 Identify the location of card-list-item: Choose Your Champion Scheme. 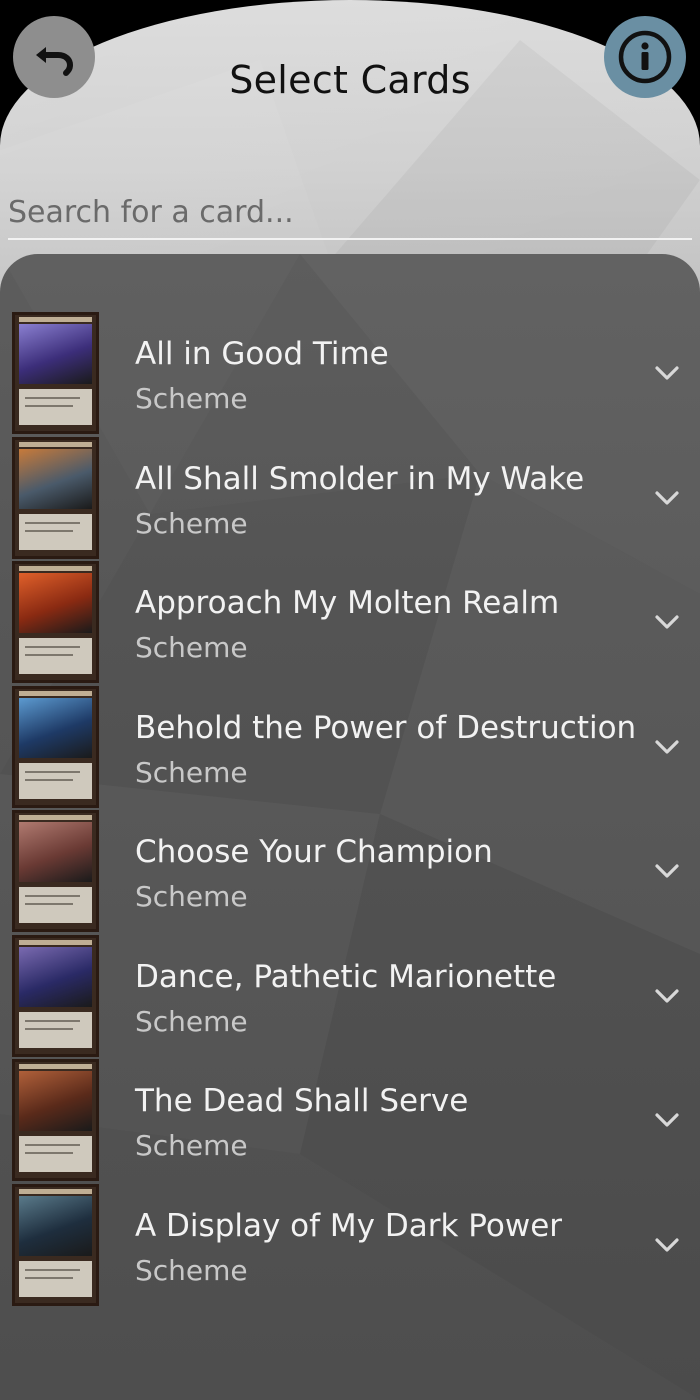
(350, 872).